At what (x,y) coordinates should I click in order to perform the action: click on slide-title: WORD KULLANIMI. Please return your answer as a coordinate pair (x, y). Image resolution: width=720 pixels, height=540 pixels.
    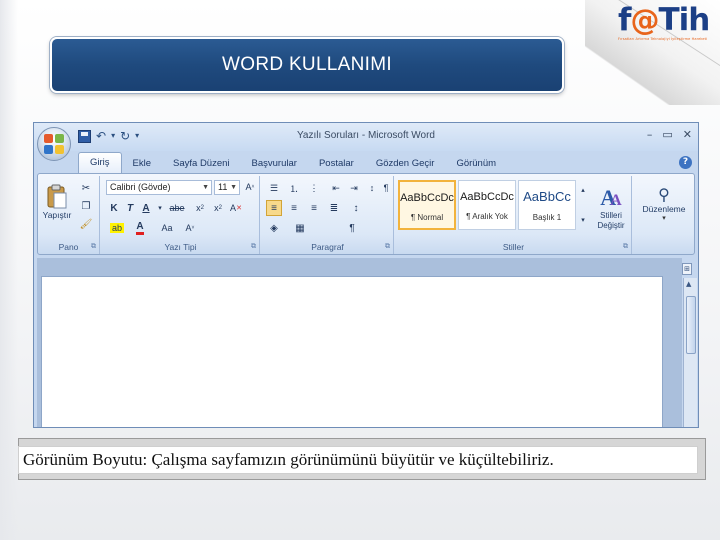
    Looking at the image, I should click on (307, 64).